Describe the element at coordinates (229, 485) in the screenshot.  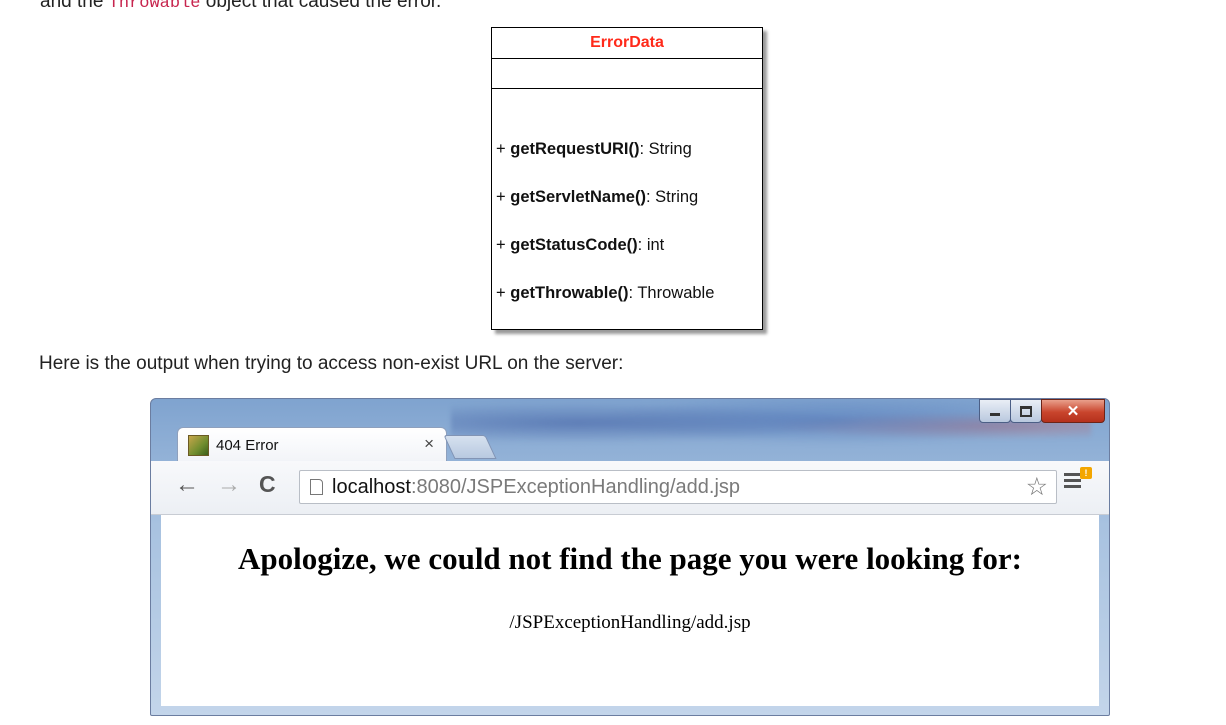
I see `arrow-right-icon: →` at that location.